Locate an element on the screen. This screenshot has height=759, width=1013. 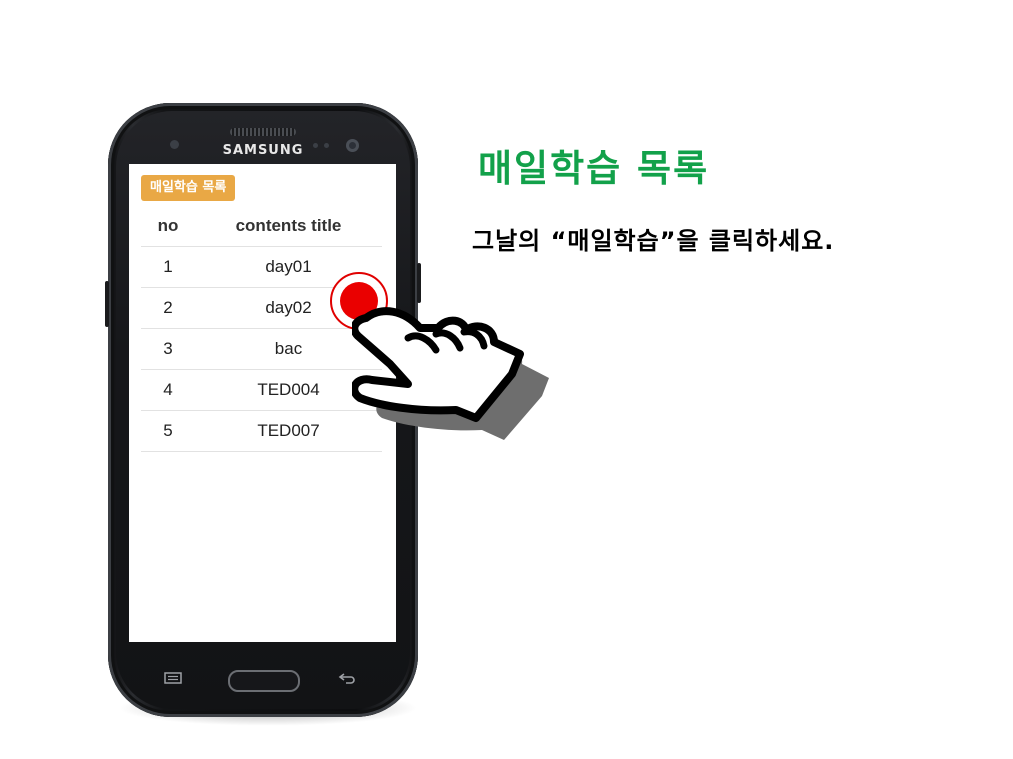
row-no: 3 is located at coordinates (168, 349).